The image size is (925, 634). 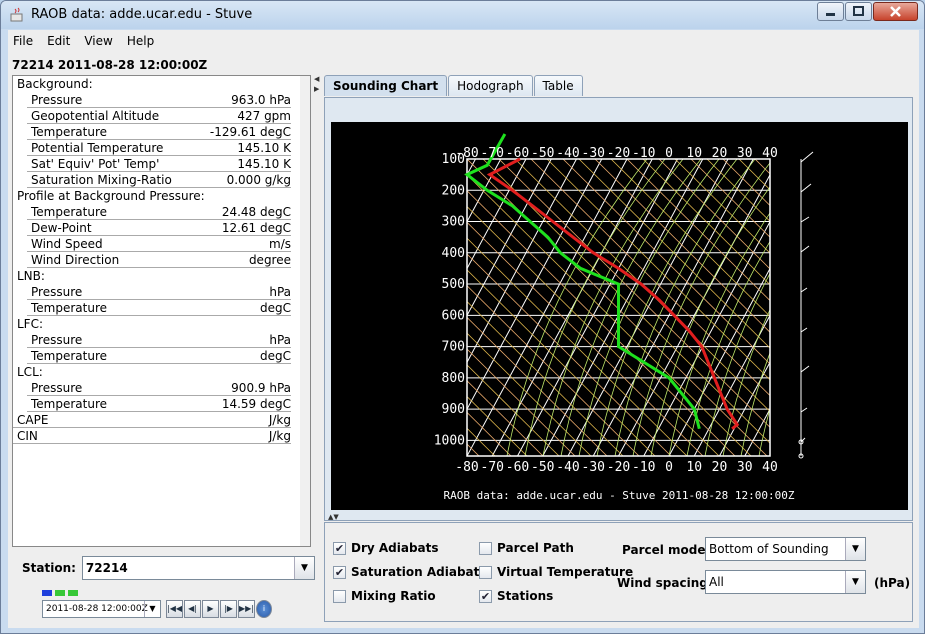 What do you see at coordinates (228, 609) in the screenshot?
I see `step-forward-button: |▶` at bounding box center [228, 609].